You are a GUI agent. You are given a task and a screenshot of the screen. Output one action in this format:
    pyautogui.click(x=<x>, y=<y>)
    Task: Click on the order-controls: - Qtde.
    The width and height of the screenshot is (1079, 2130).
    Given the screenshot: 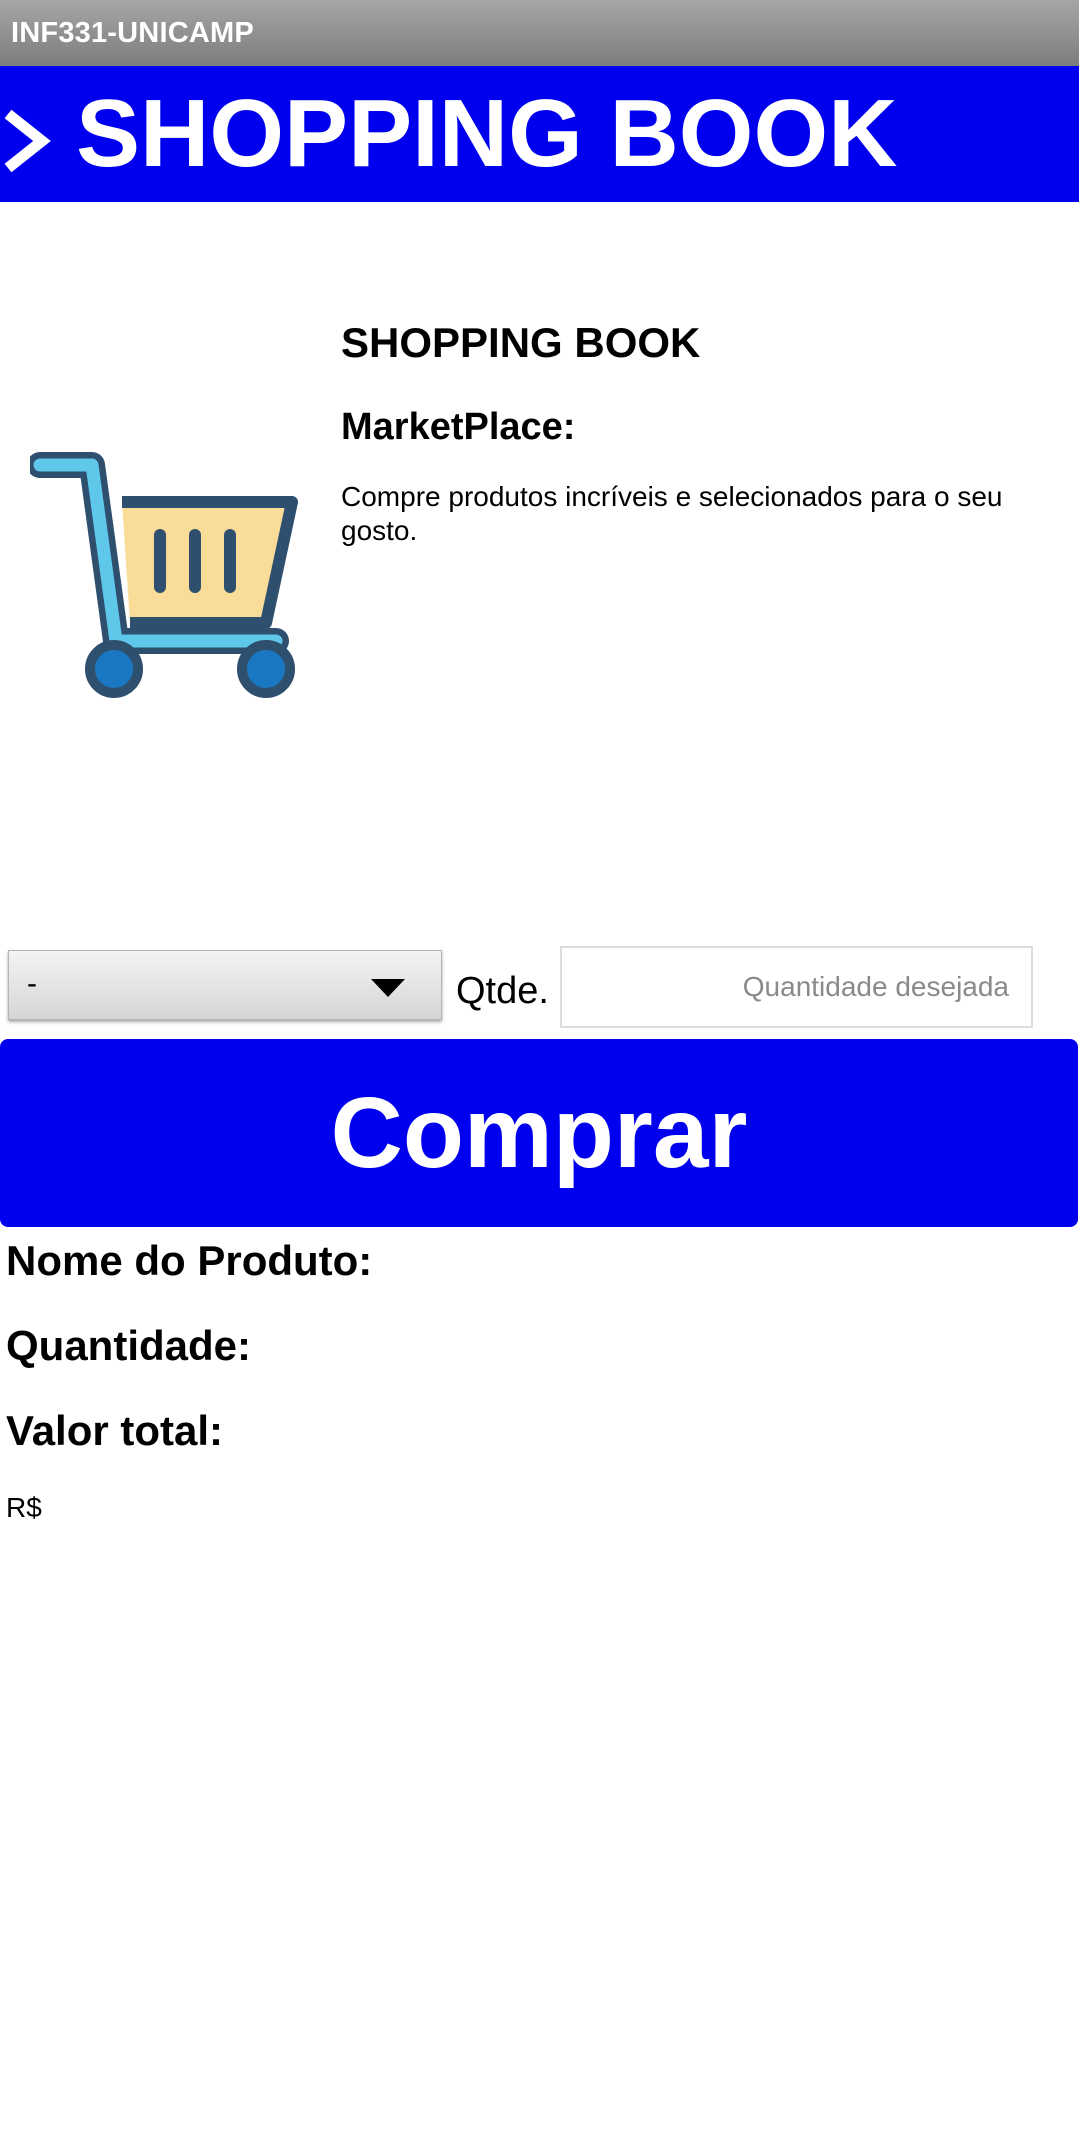 What is the action you would take?
    pyautogui.click(x=539, y=989)
    